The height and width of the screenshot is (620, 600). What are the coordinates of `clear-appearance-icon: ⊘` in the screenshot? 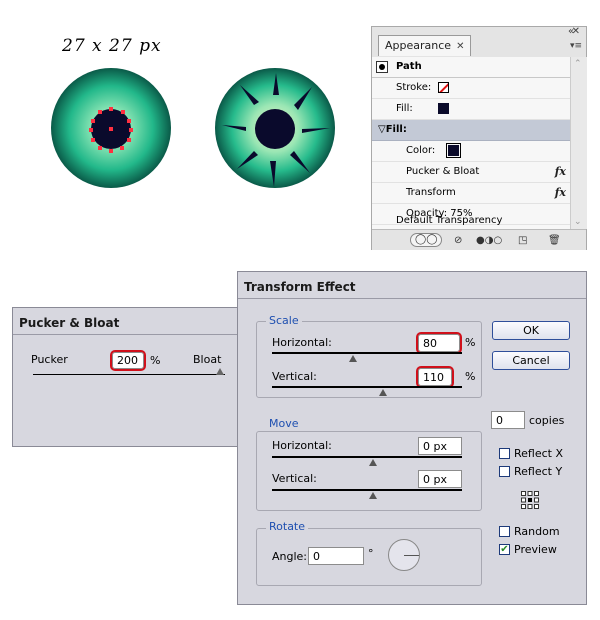 It's located at (458, 240).